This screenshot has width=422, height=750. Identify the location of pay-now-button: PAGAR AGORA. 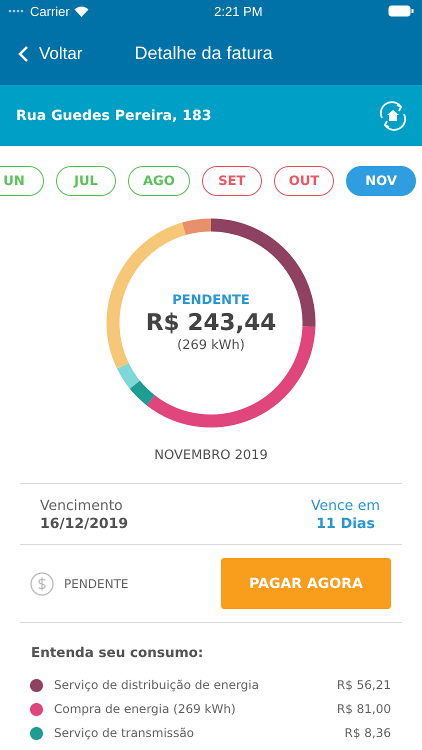
(306, 583).